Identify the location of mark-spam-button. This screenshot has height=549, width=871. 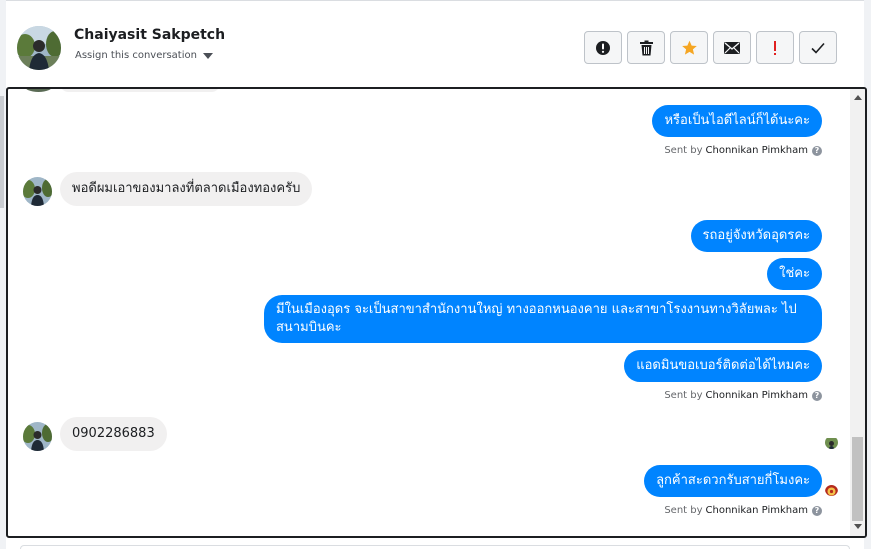
(603, 47).